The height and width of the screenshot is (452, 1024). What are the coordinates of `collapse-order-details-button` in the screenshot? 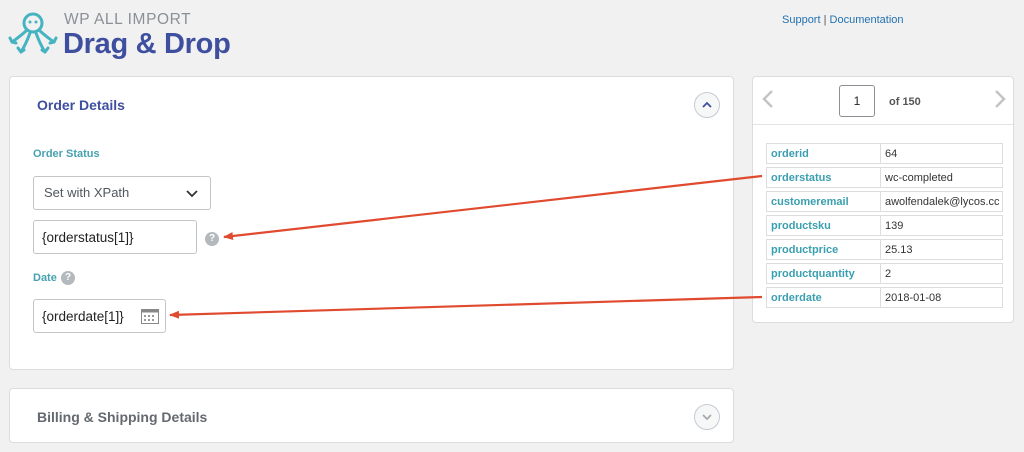 It's located at (707, 105).